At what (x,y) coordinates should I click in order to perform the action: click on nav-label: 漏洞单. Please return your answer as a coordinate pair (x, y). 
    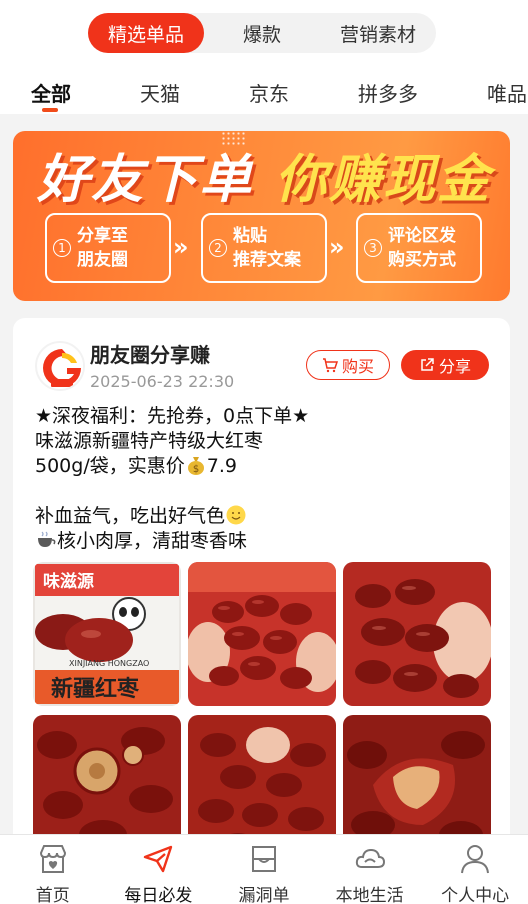
    Looking at the image, I should click on (264, 895).